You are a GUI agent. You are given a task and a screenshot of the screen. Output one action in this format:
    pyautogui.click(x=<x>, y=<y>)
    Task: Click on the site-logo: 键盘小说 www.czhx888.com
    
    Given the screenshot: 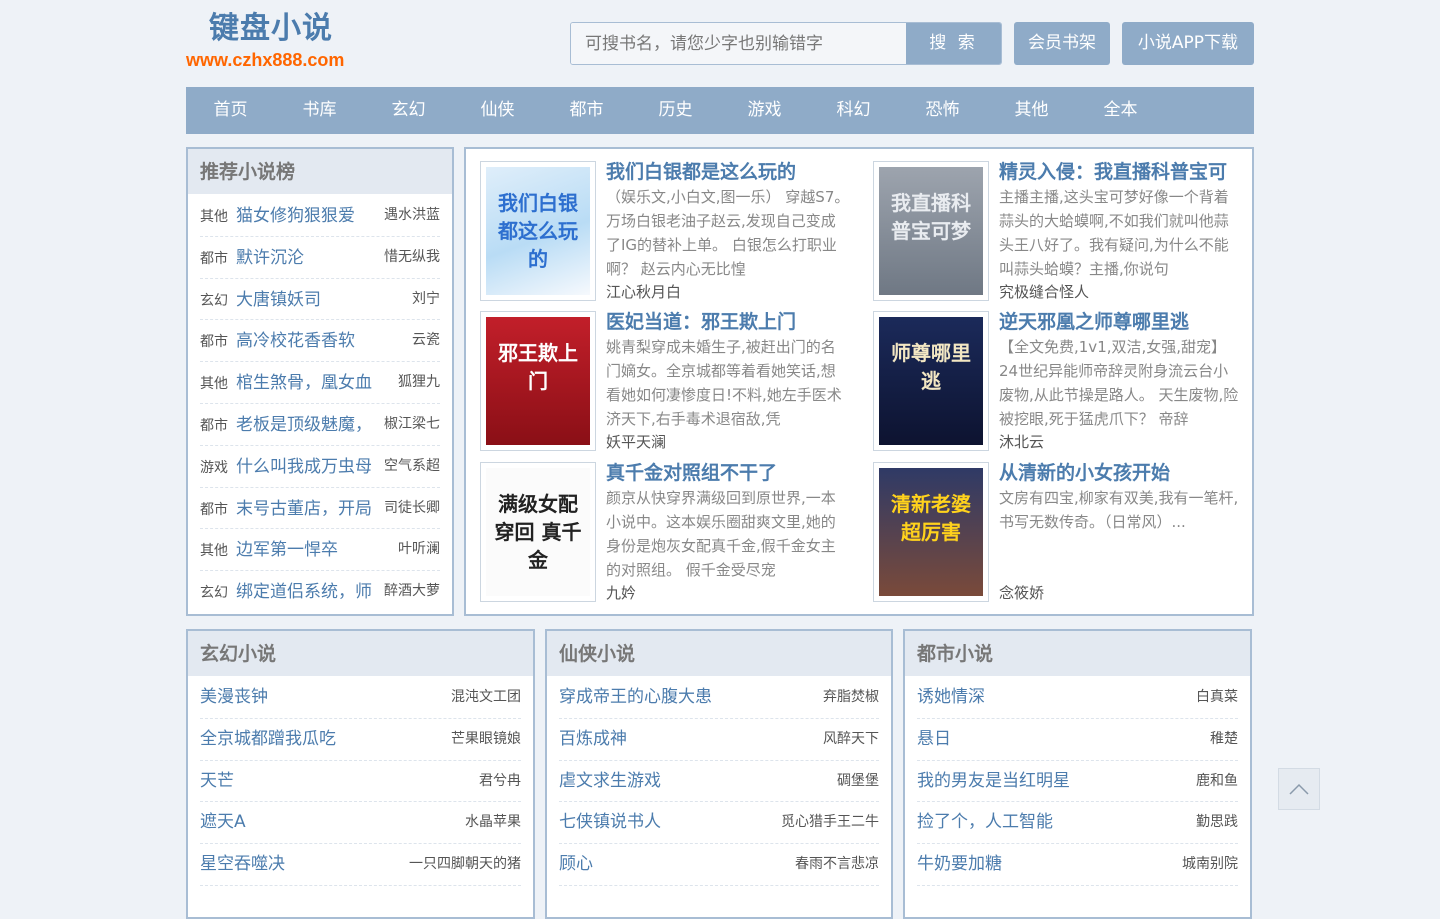 What is the action you would take?
    pyautogui.click(x=276, y=39)
    